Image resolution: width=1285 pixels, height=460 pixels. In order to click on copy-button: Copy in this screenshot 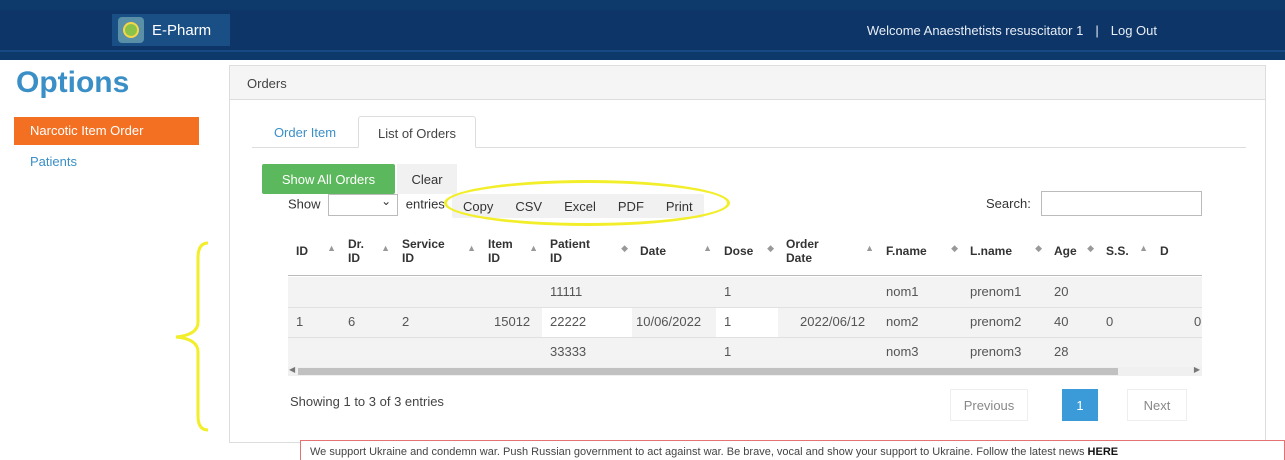, I will do `click(478, 206)`.